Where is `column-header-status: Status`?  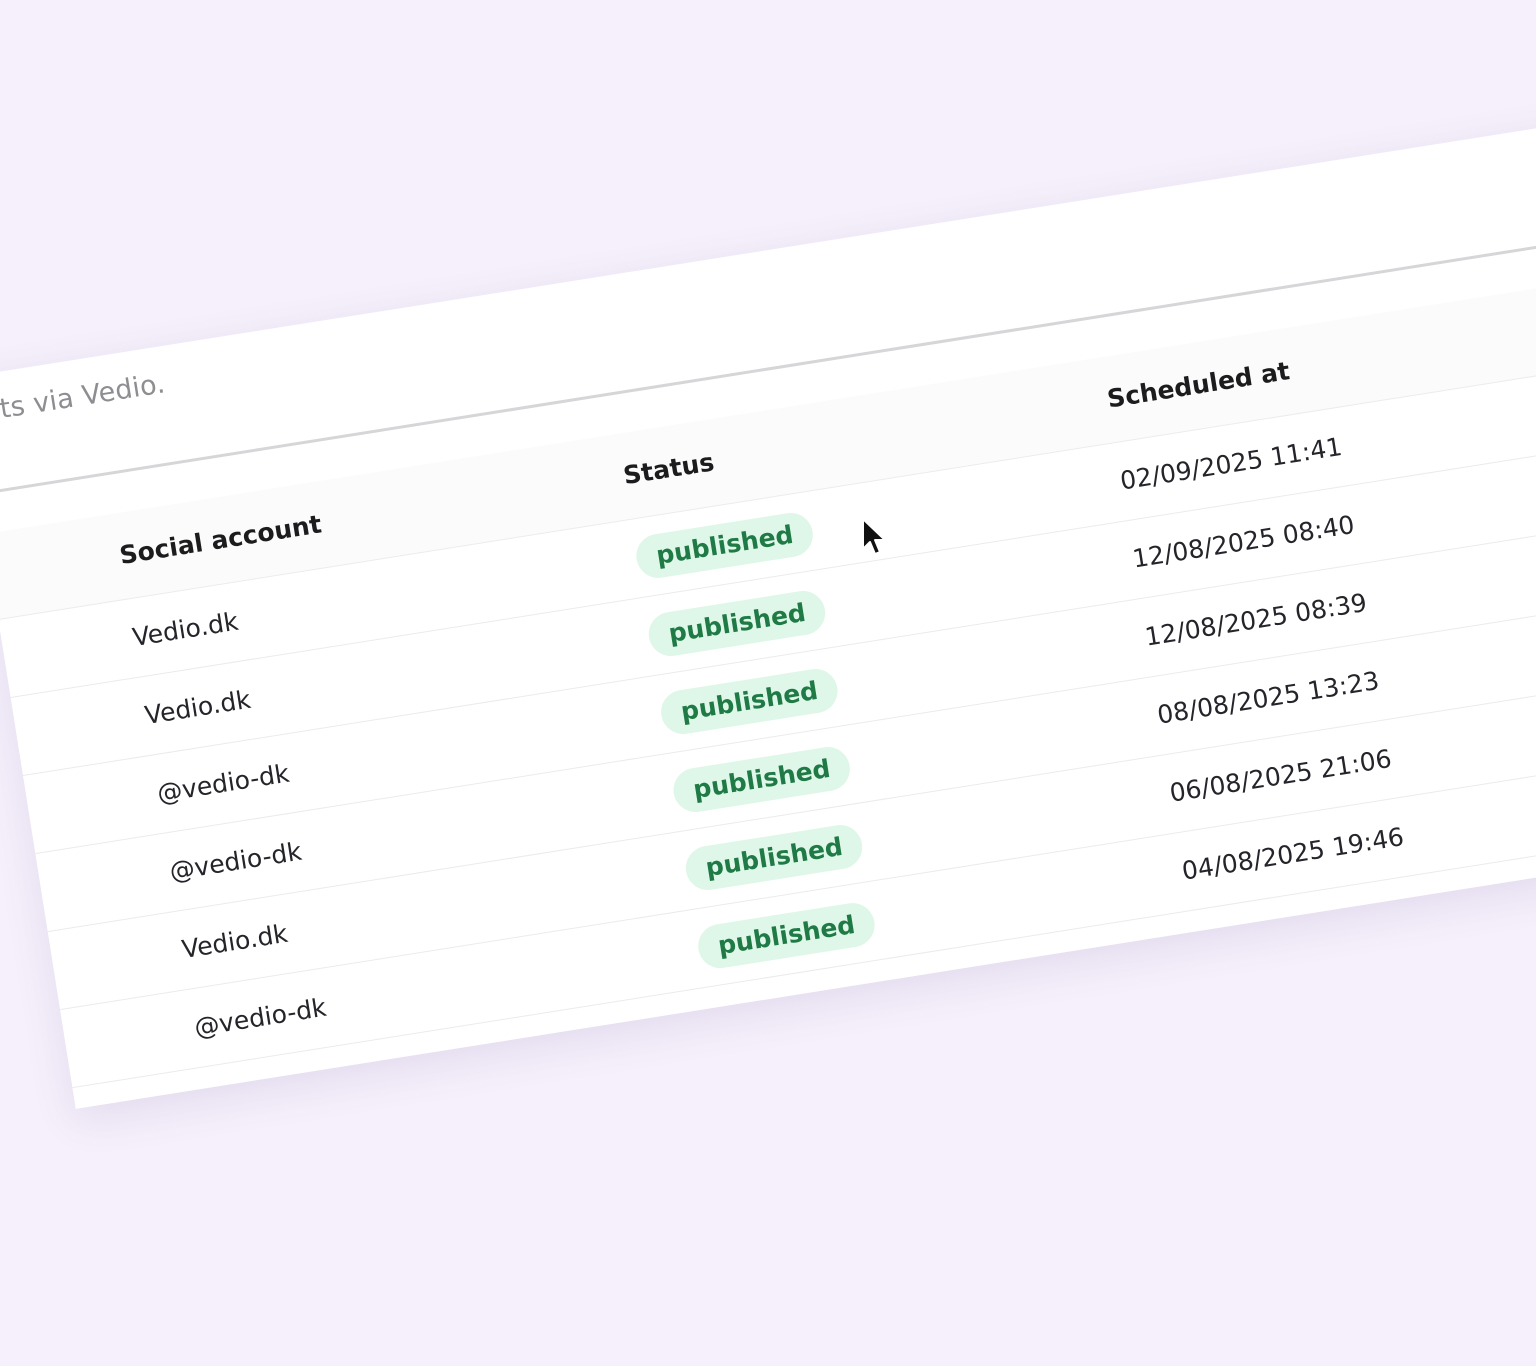 column-header-status: Status is located at coordinates (669, 469).